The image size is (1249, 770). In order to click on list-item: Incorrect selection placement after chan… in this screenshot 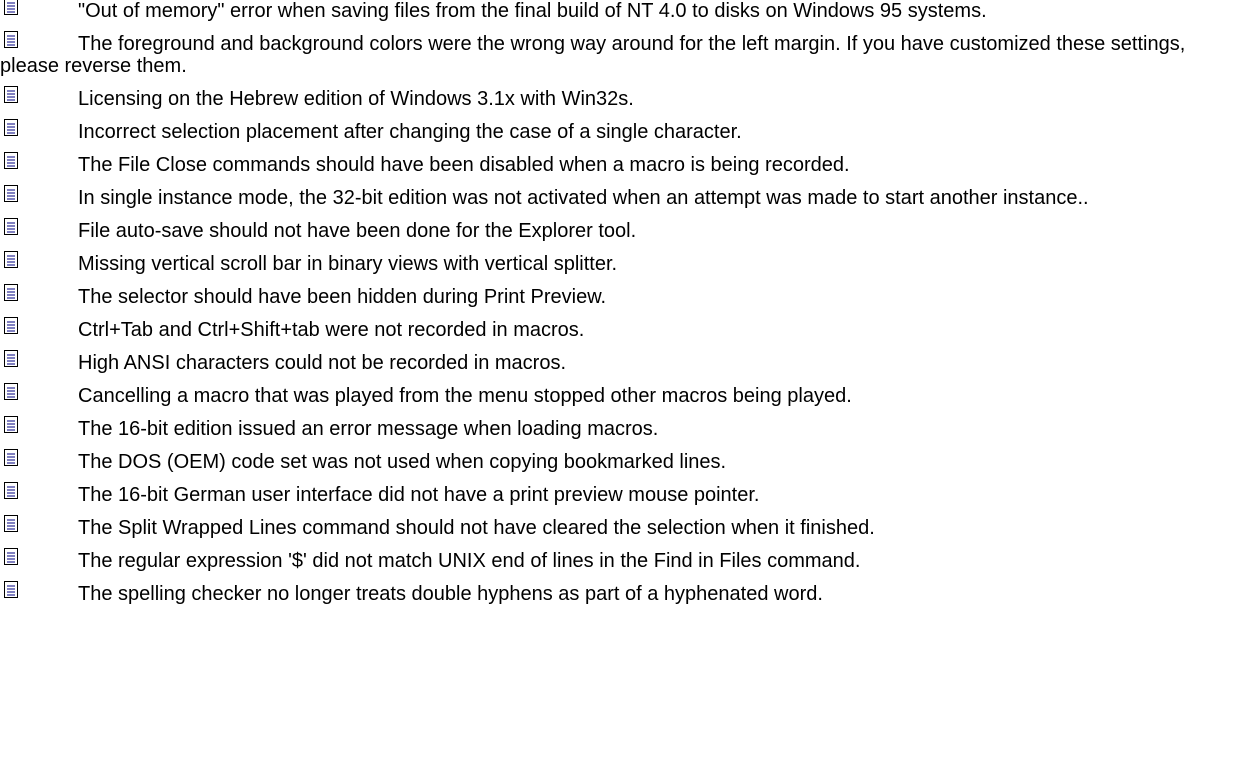, I will do `click(617, 131)`.